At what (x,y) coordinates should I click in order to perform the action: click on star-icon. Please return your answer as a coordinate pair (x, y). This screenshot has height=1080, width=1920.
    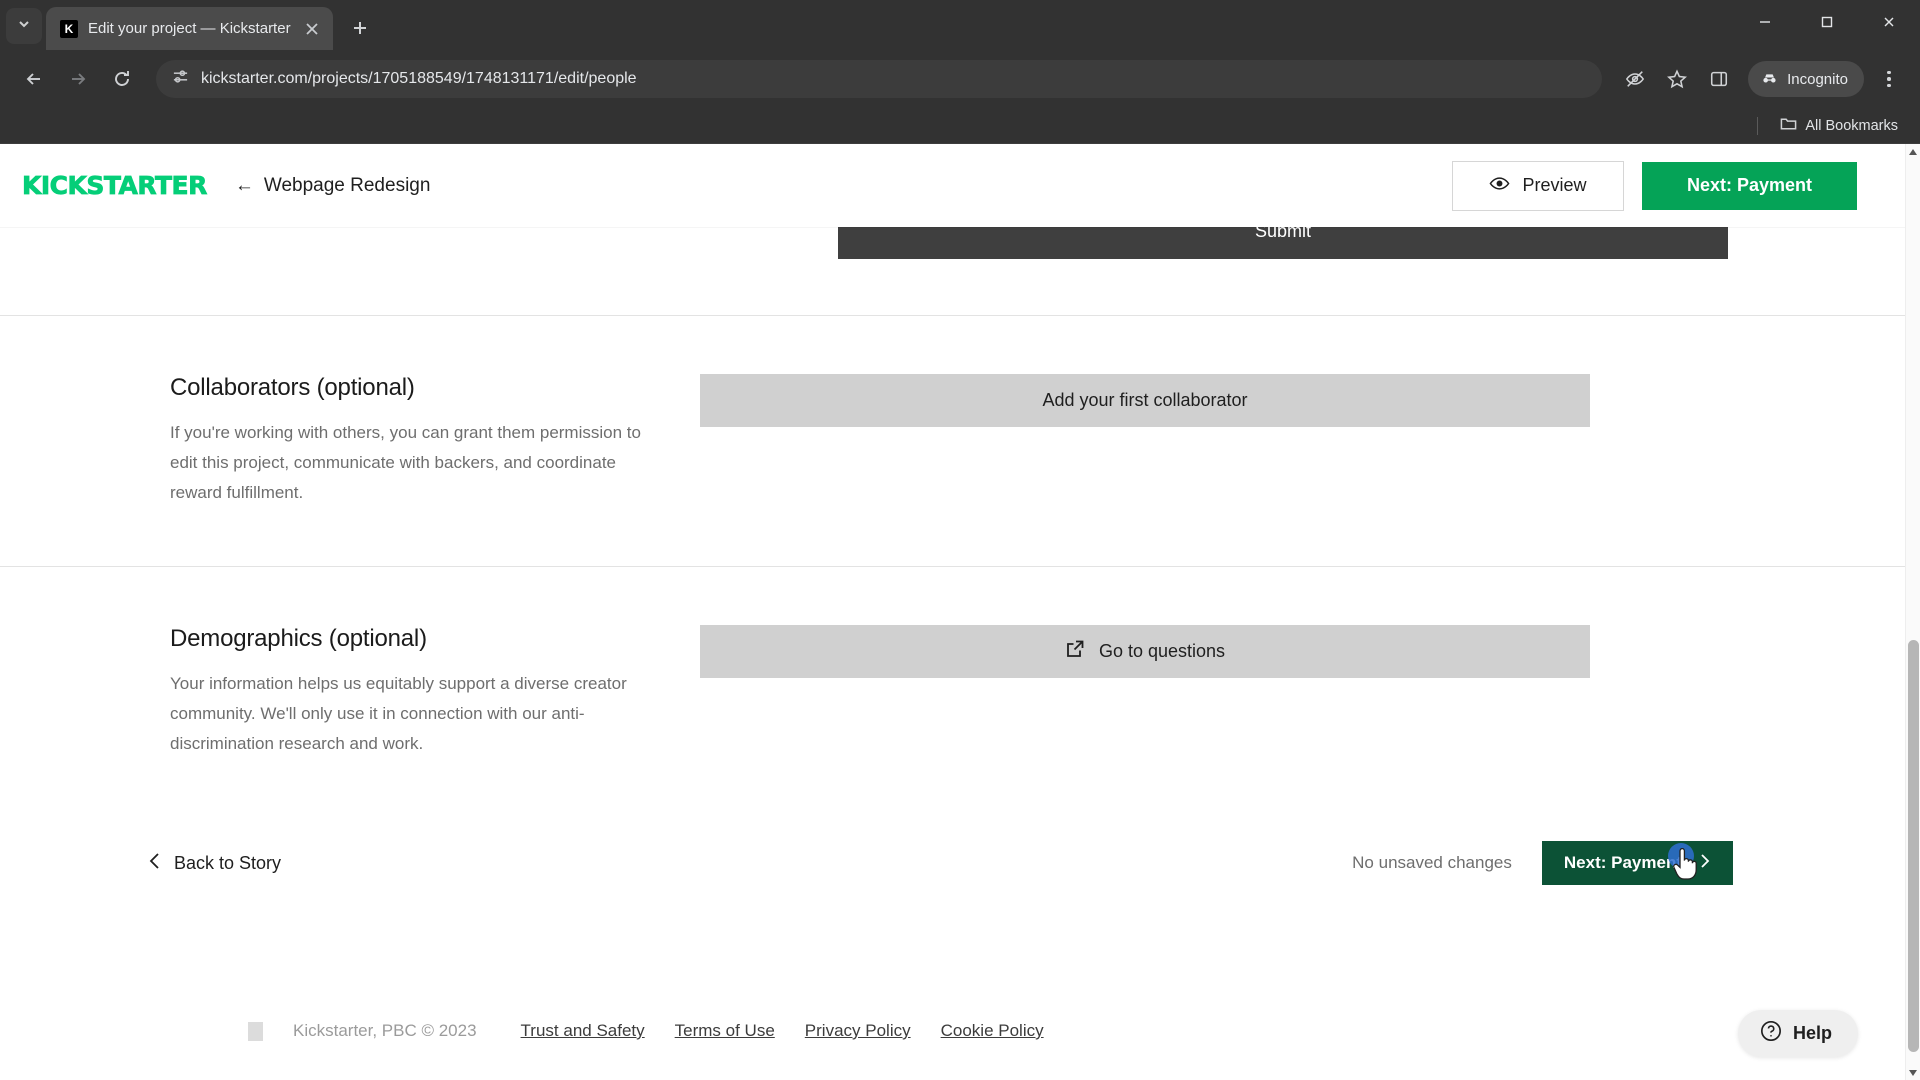
    Looking at the image, I should click on (1677, 79).